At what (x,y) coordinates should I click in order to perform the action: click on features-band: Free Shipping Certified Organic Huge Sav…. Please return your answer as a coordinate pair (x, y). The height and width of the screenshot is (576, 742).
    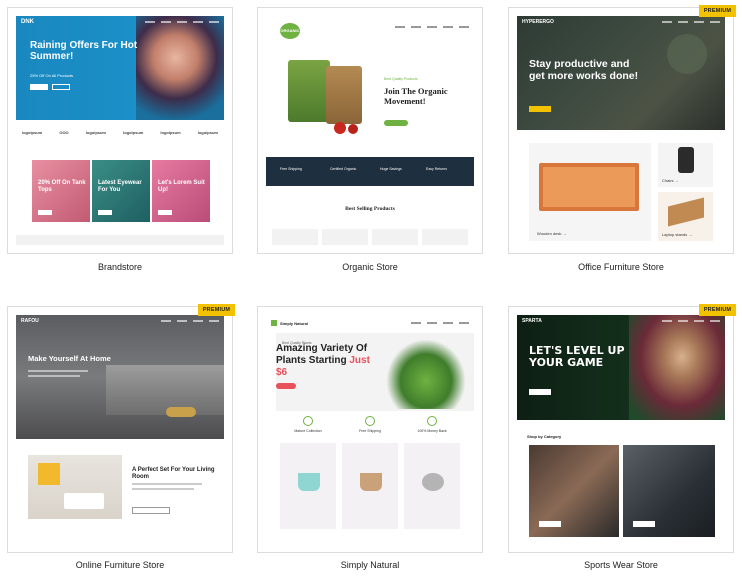
    Looking at the image, I should click on (370, 171).